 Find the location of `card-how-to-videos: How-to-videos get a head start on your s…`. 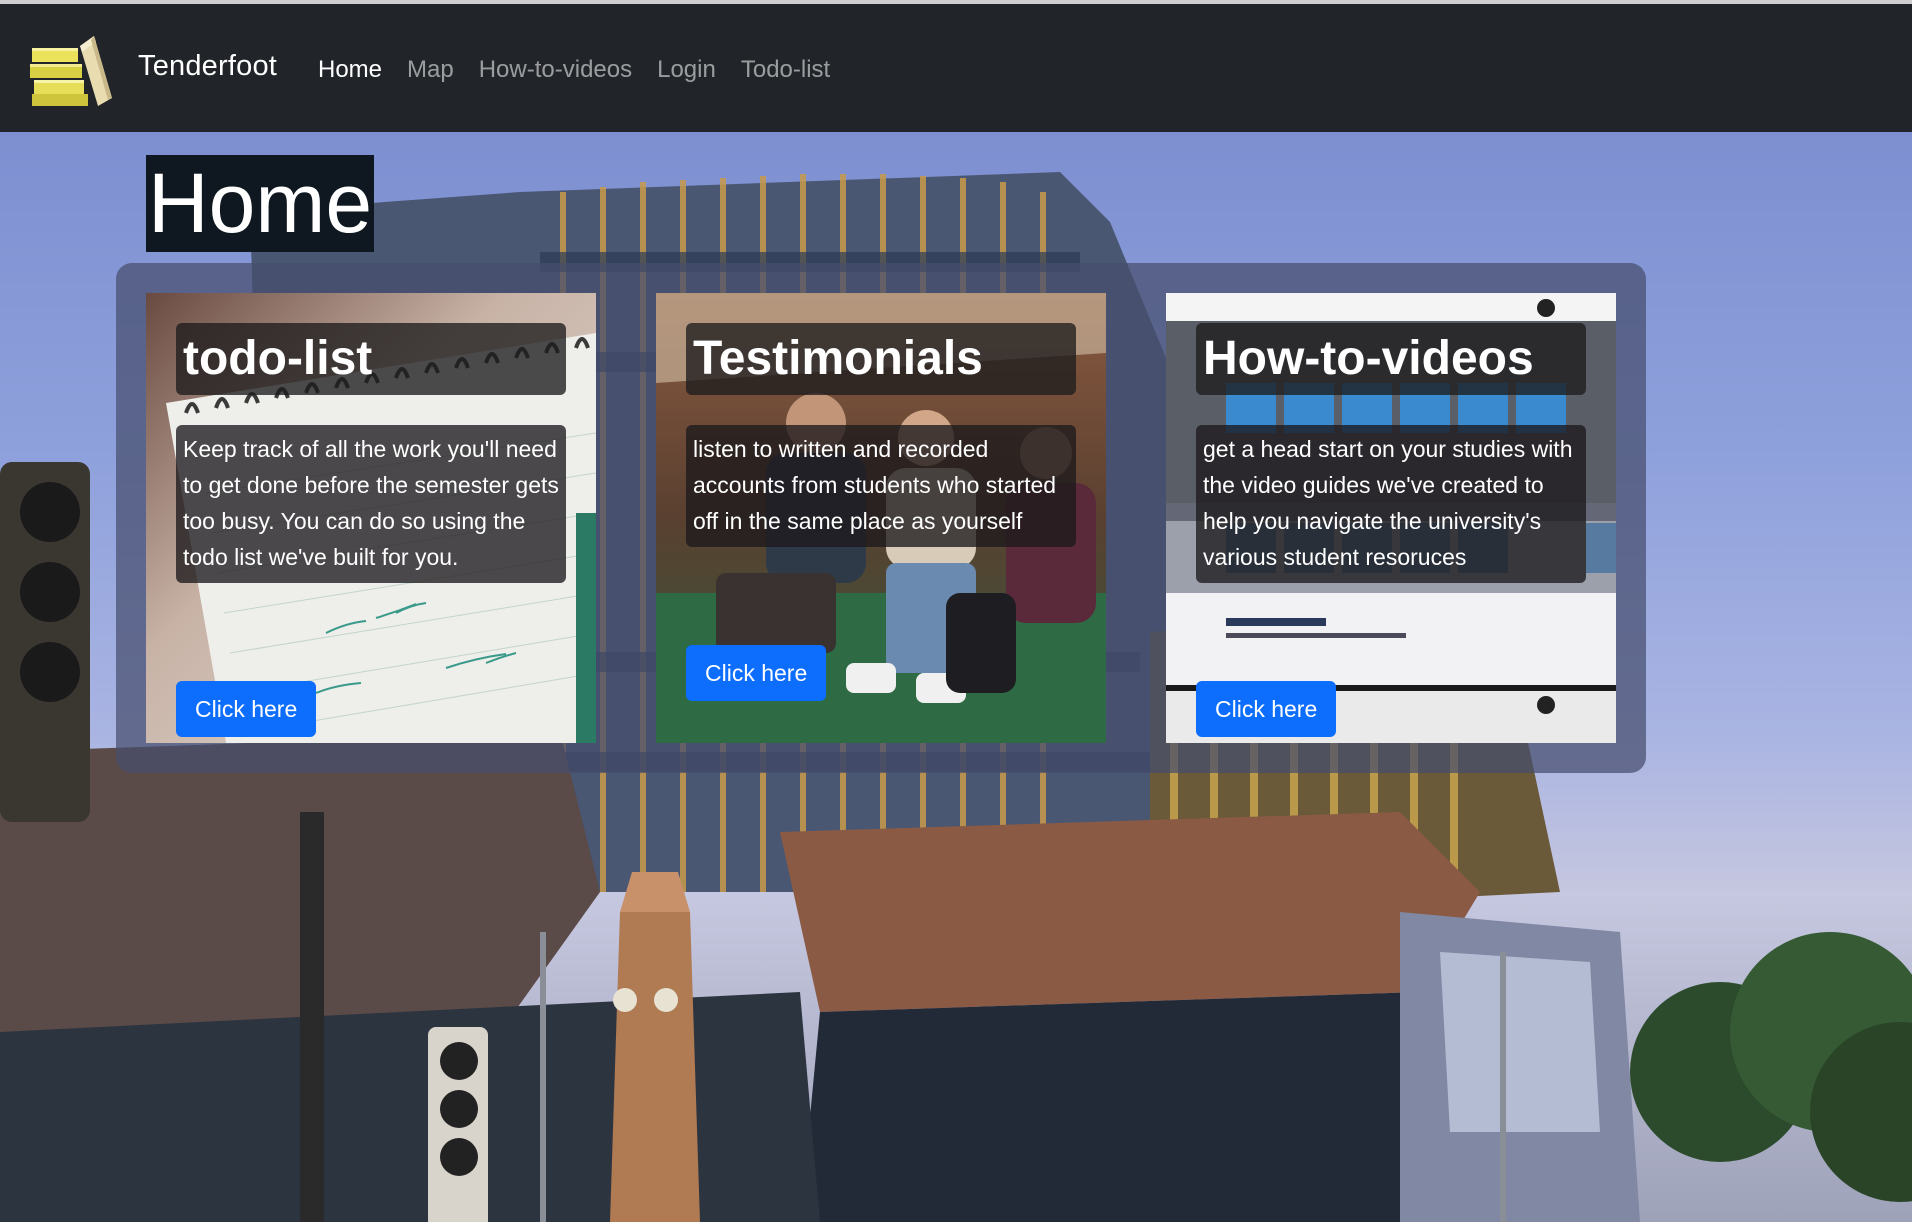

card-how-to-videos: How-to-videos get a head start on your s… is located at coordinates (1391, 518).